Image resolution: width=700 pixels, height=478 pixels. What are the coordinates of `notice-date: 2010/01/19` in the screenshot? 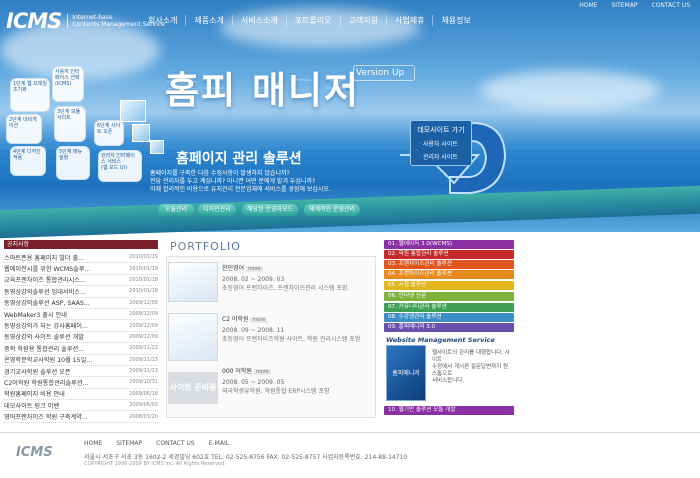 It's located at (143, 257).